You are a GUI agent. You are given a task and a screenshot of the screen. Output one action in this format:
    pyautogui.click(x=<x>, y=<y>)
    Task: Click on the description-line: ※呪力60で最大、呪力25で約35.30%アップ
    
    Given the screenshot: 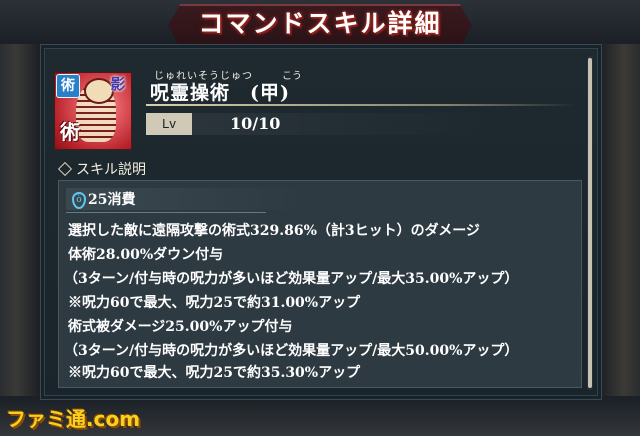 What is the action you would take?
    pyautogui.click(x=214, y=373)
    